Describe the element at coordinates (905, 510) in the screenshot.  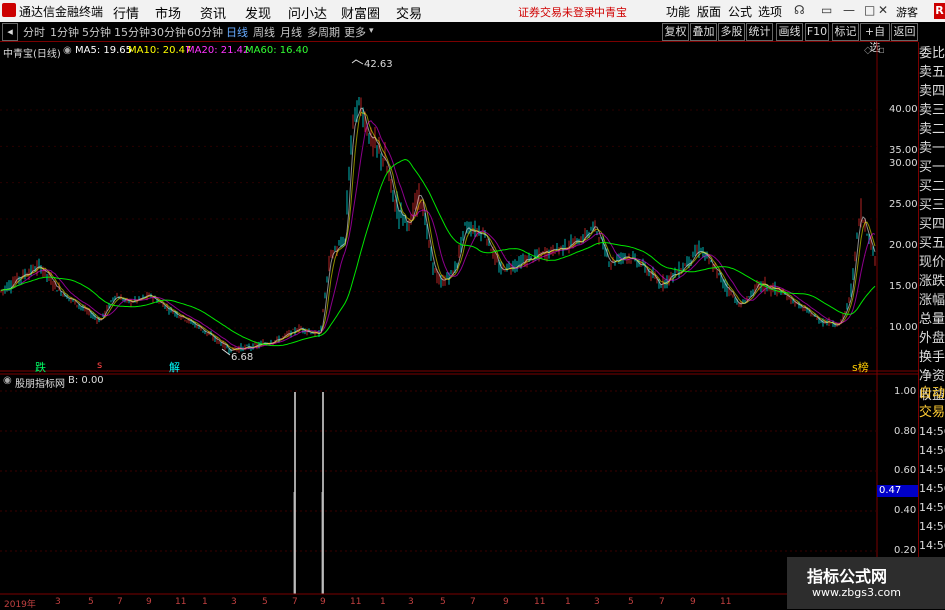
I see `ind-tick-04: 0.40` at that location.